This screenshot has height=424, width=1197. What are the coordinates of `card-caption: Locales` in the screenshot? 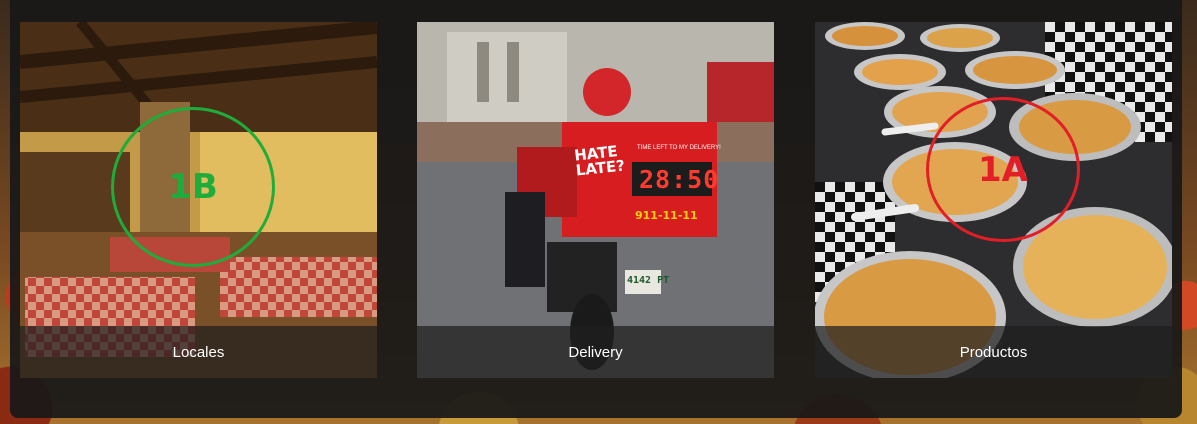 It's located at (198, 352).